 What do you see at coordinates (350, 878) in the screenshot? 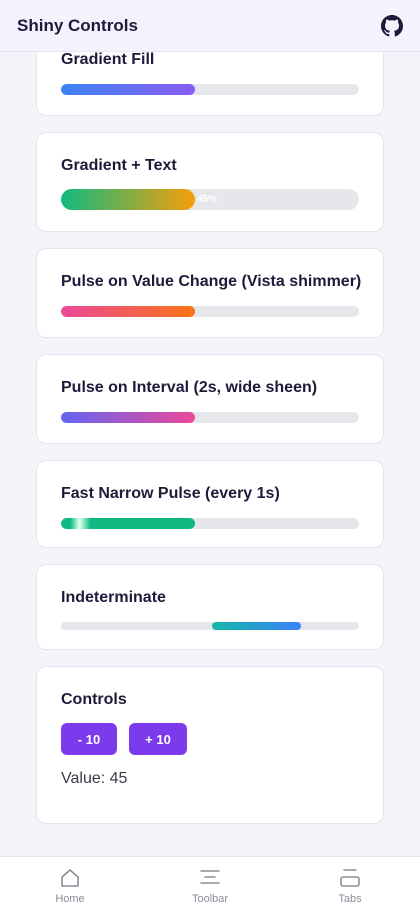
I see `tabs-icon` at bounding box center [350, 878].